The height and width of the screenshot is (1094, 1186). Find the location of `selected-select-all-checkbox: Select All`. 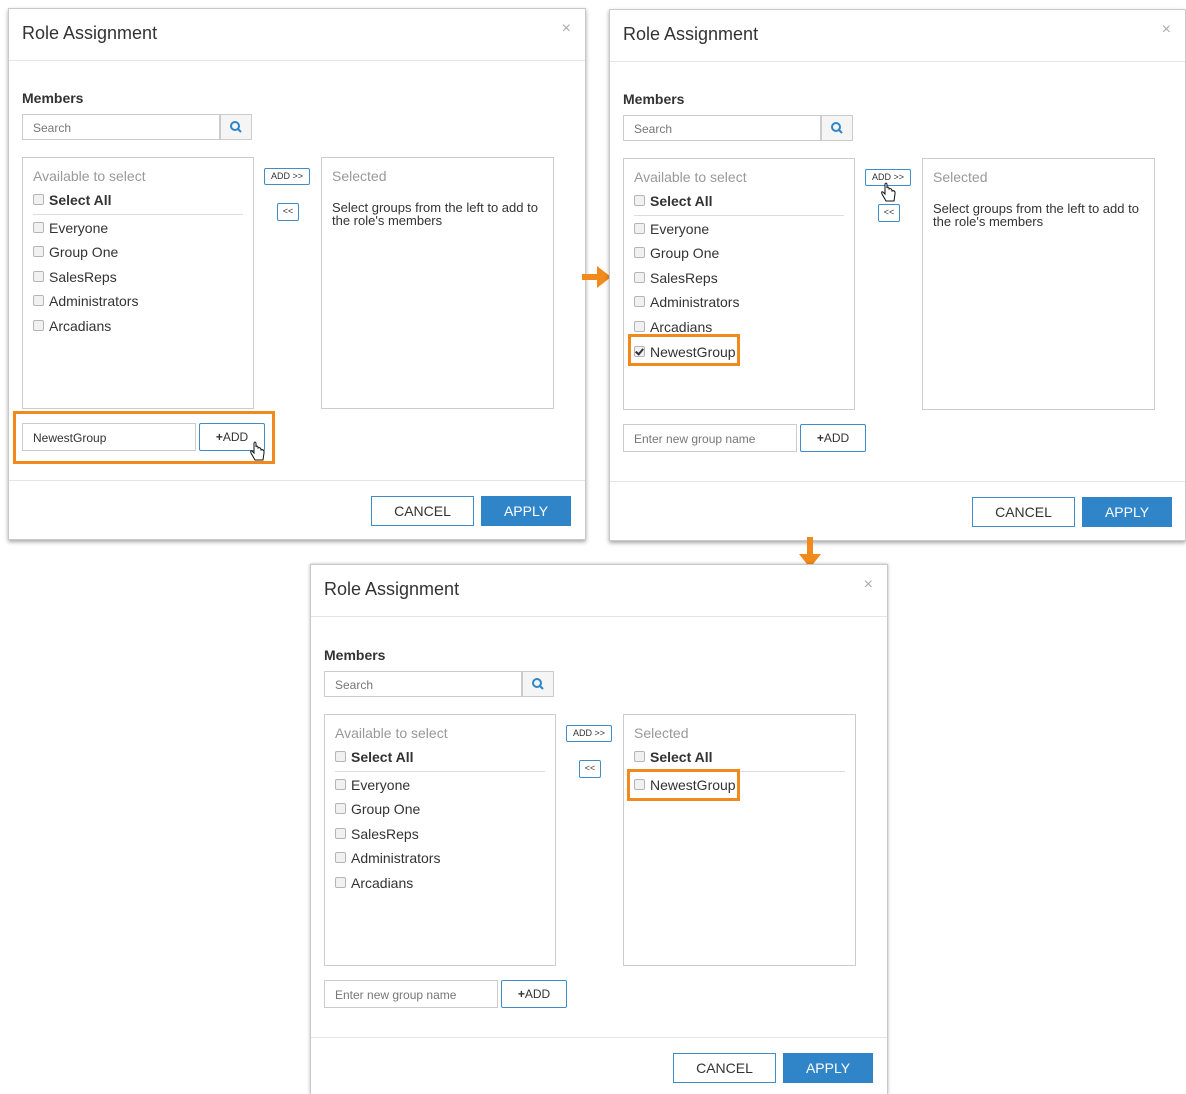

selected-select-all-checkbox: Select All is located at coordinates (673, 757).